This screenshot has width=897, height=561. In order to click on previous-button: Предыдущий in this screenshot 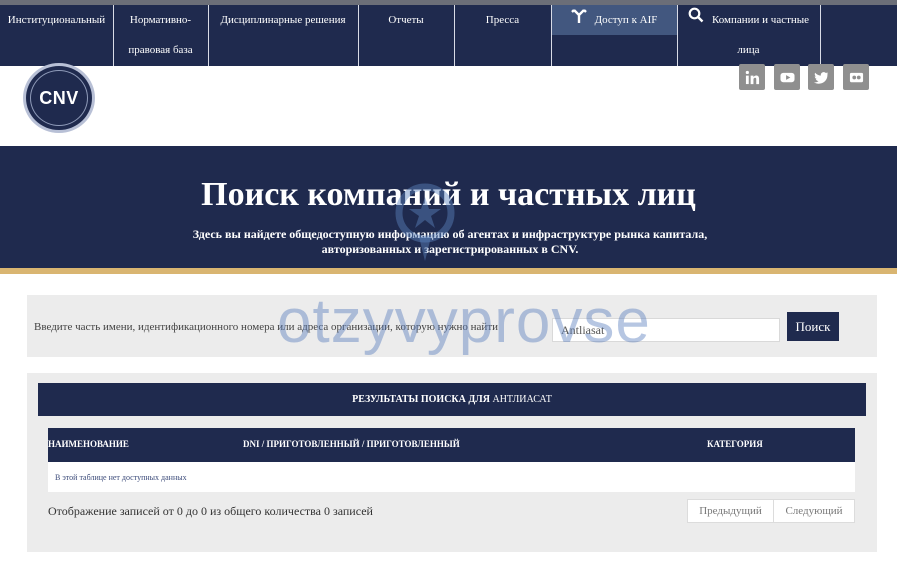, I will do `click(730, 511)`.